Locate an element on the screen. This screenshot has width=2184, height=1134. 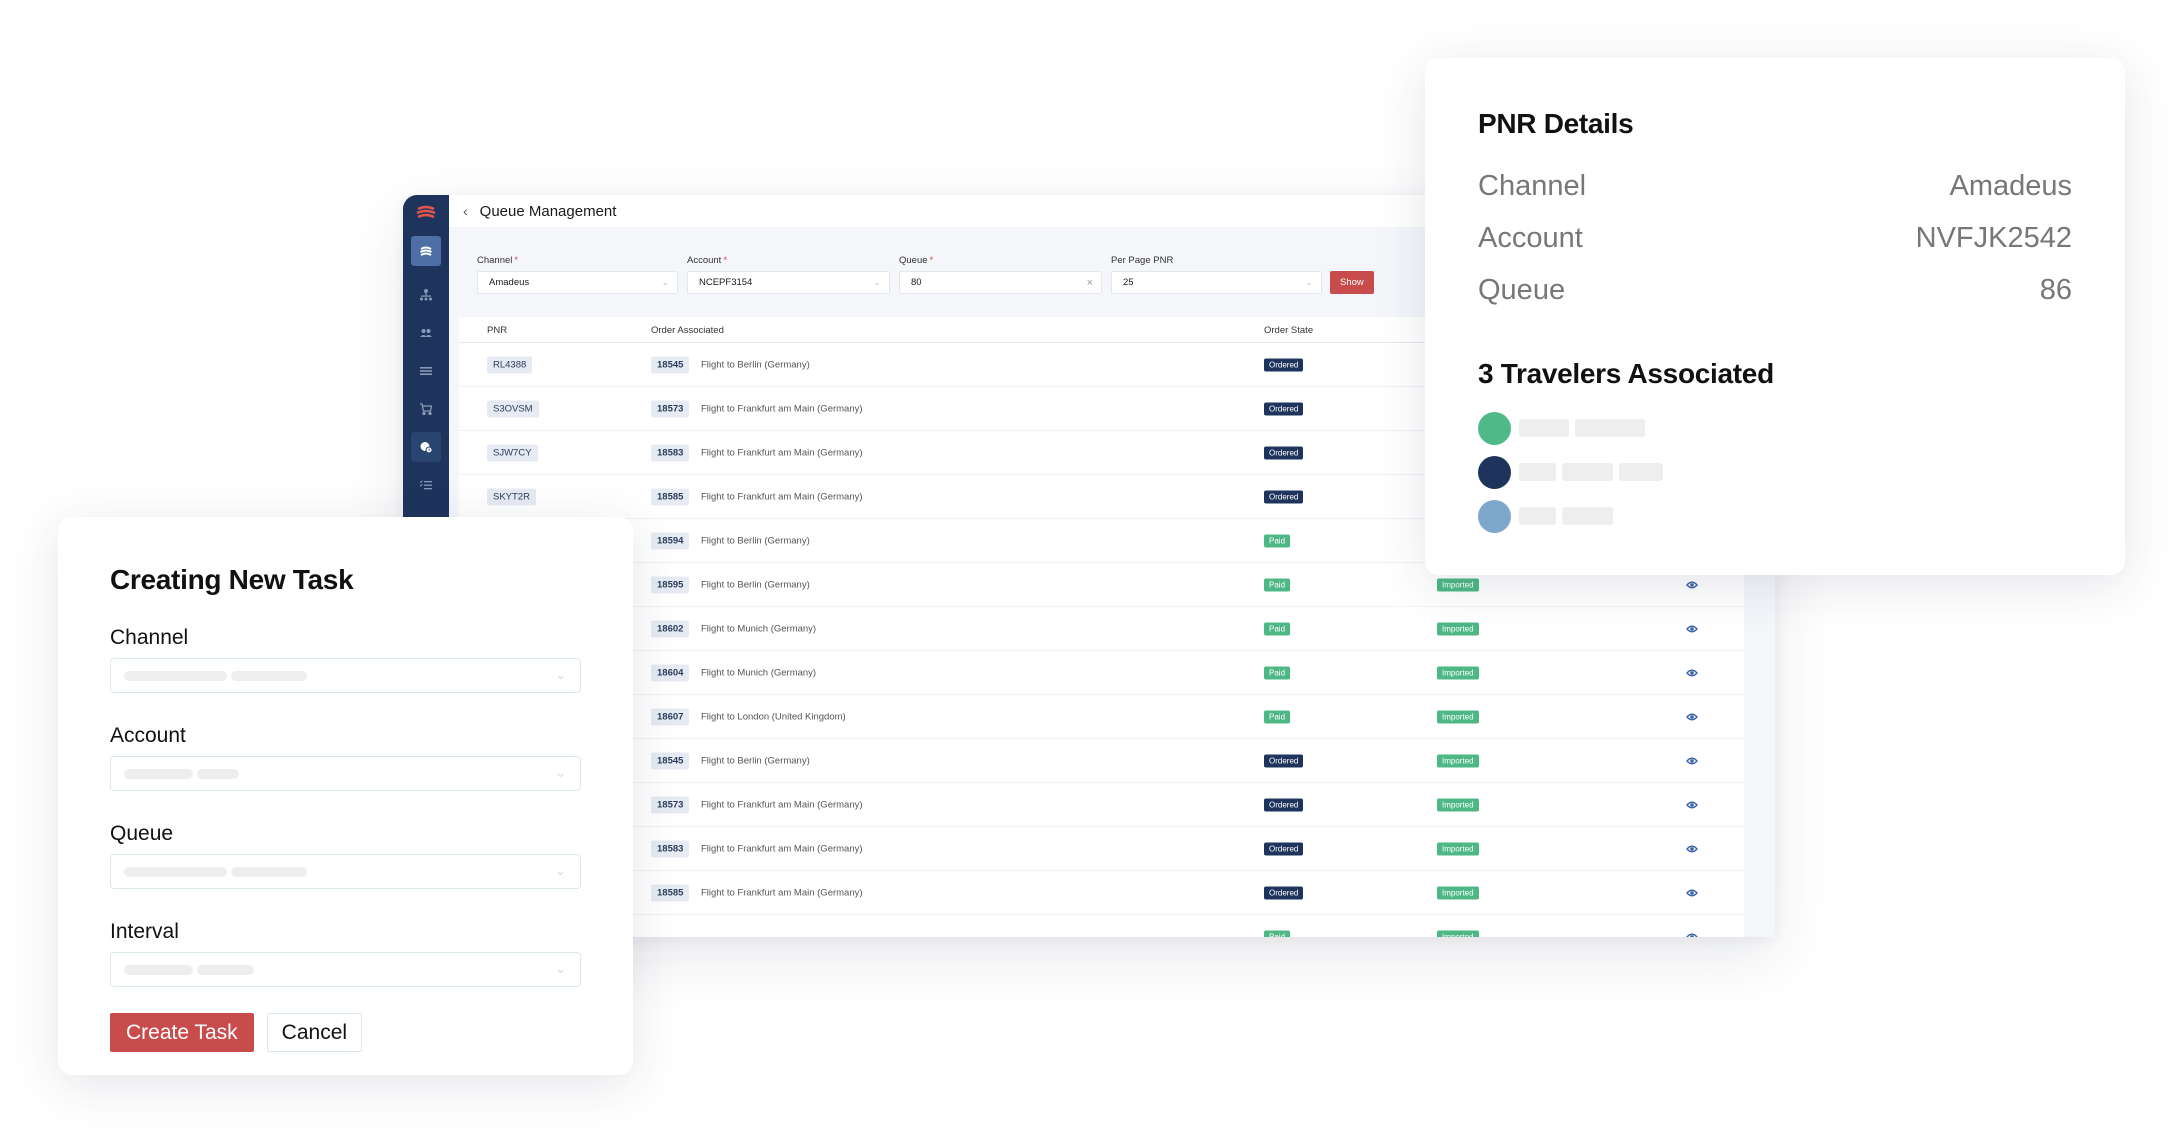
order-id: 18595 is located at coordinates (670, 584).